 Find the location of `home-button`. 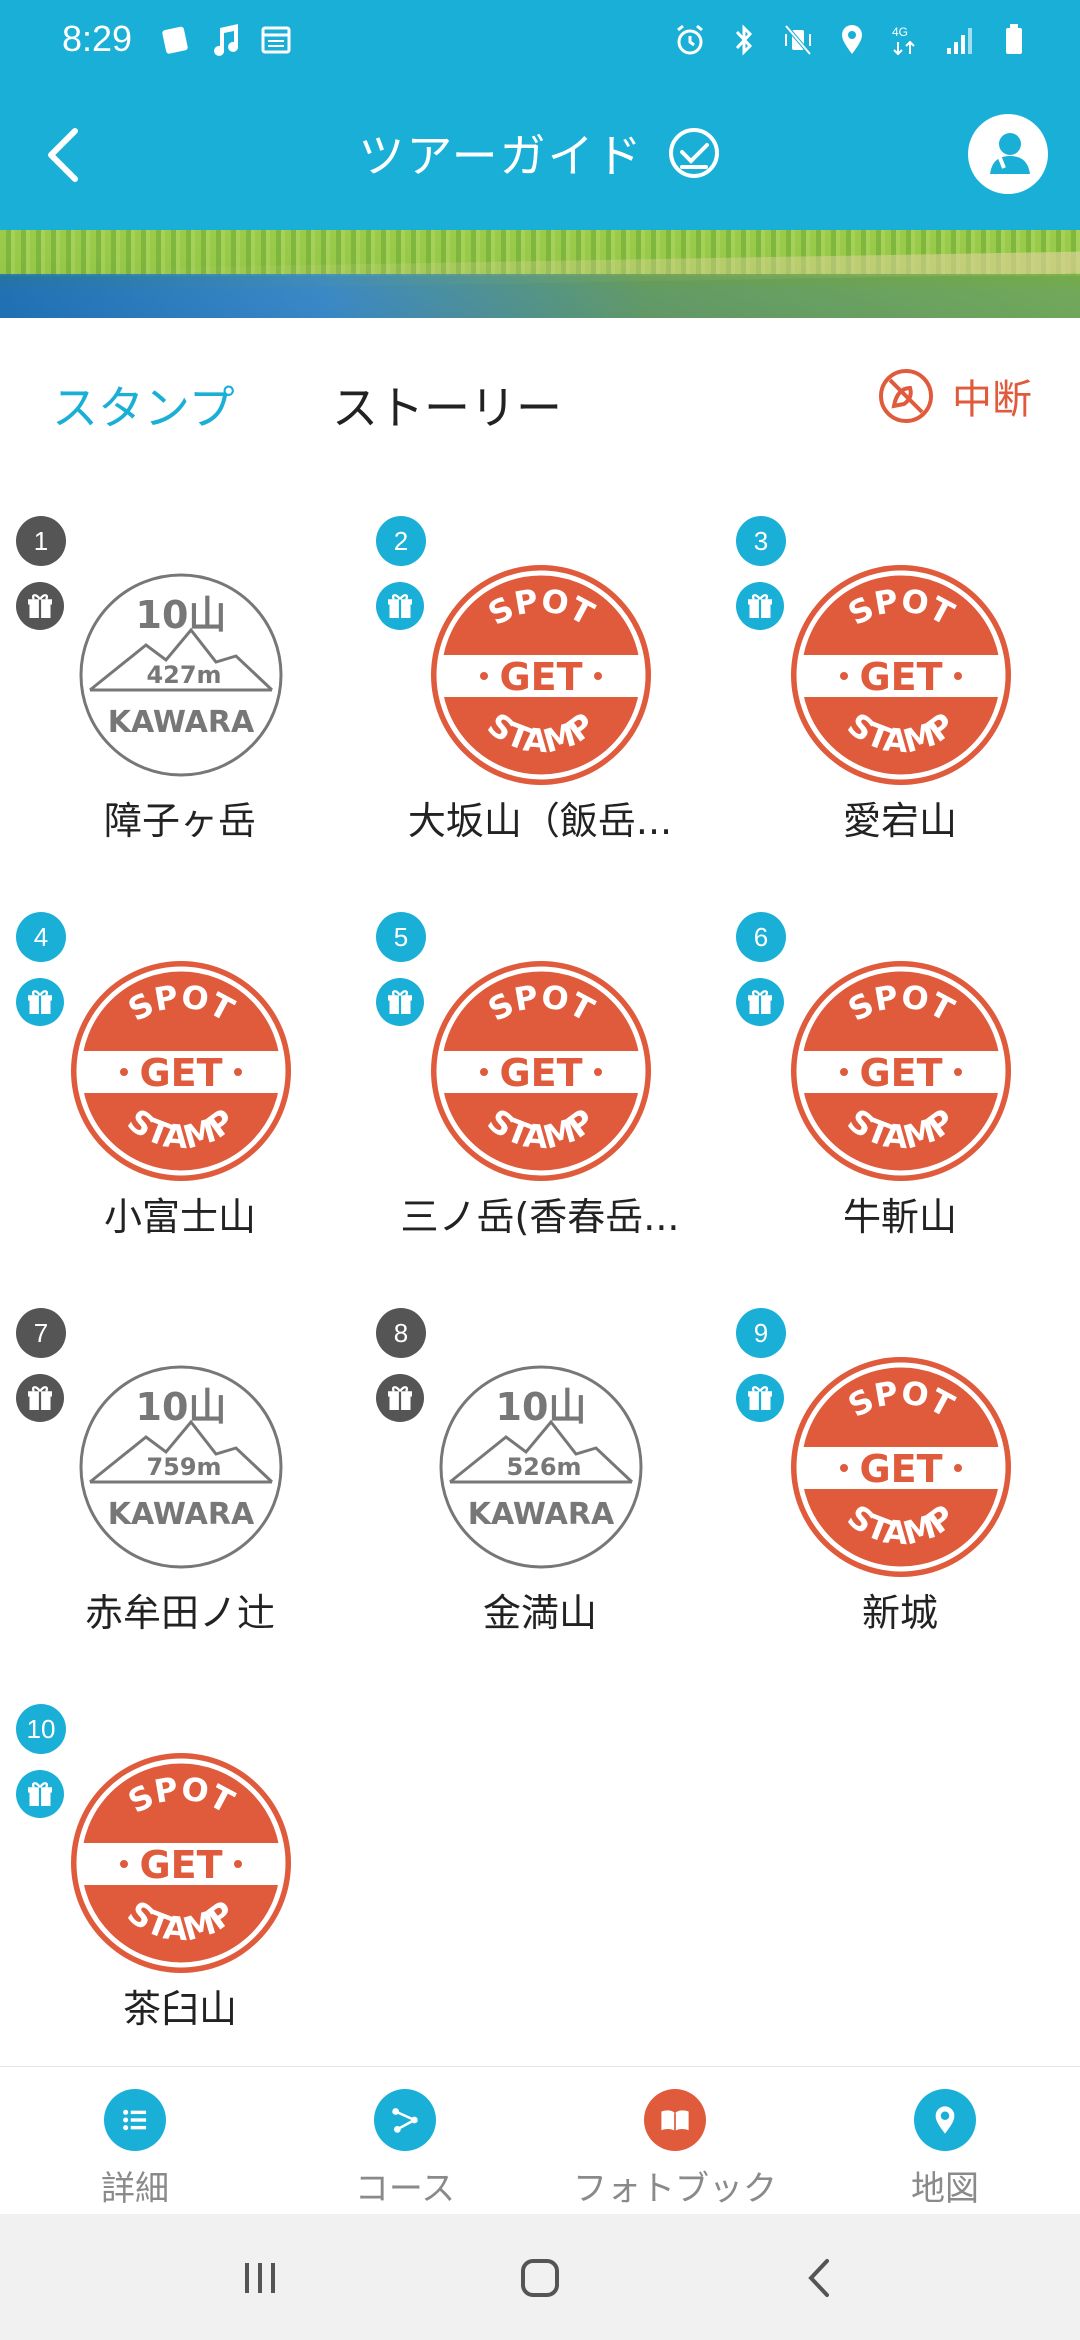

home-button is located at coordinates (540, 2278).